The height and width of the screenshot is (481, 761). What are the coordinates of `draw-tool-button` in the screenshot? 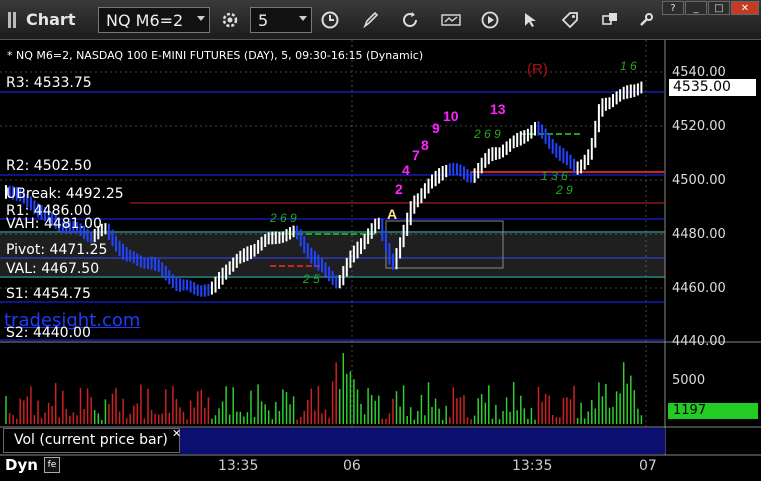 It's located at (370, 20).